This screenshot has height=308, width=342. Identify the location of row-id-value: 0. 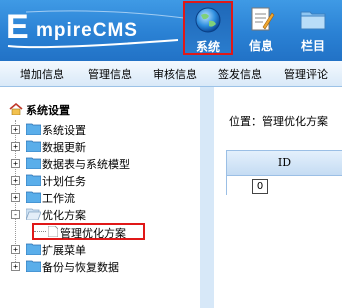
(260, 186).